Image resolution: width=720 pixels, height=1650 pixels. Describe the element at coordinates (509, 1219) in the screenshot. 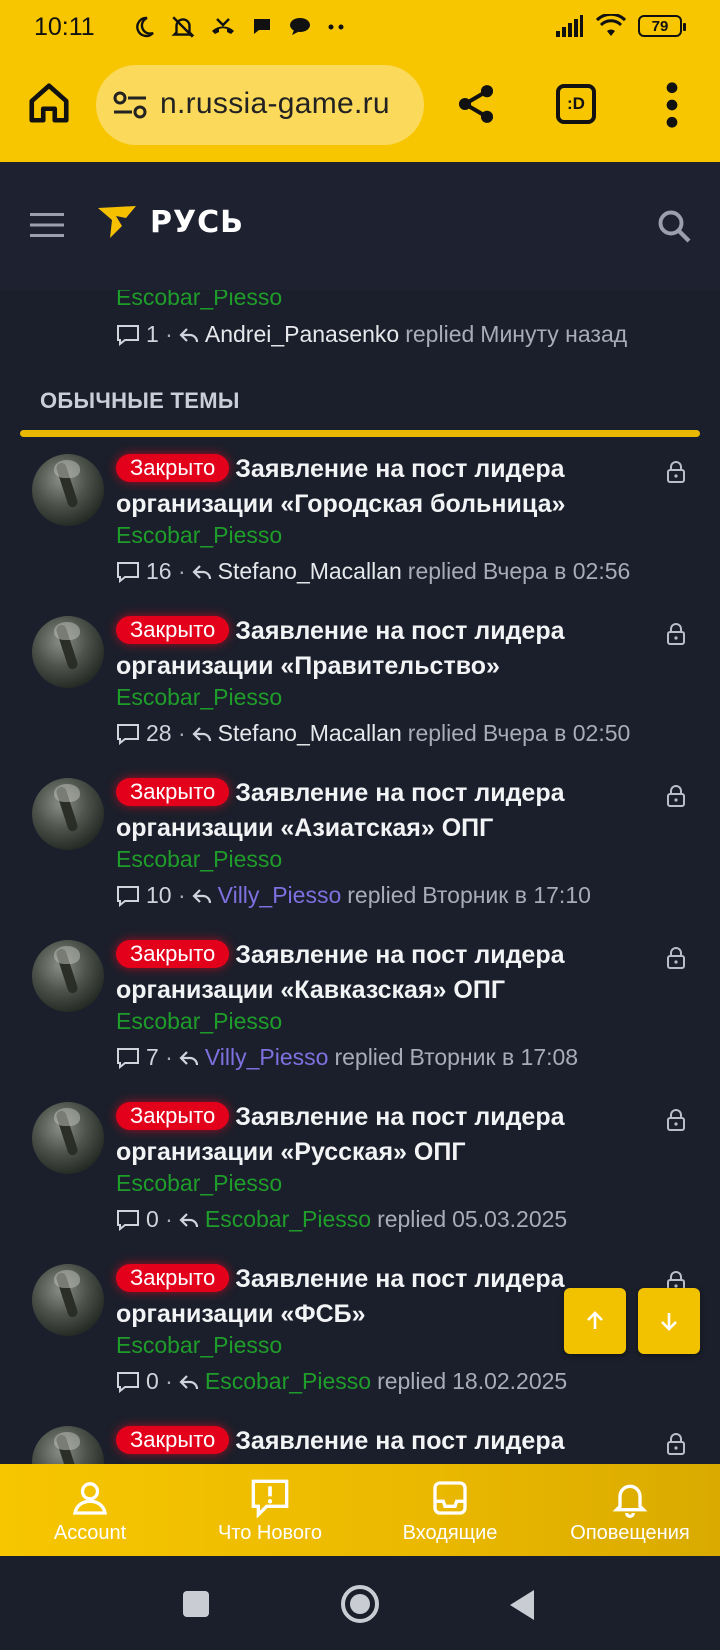

I see `last-post-time: 05.03.2025` at that location.